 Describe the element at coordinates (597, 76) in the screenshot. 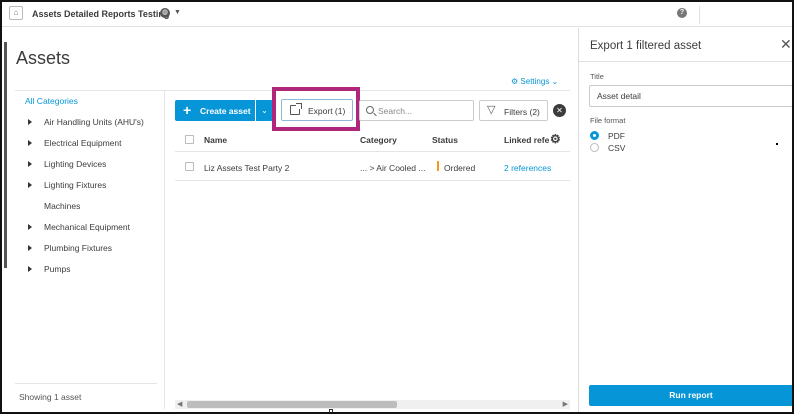

I see `title-field-label: Title` at that location.